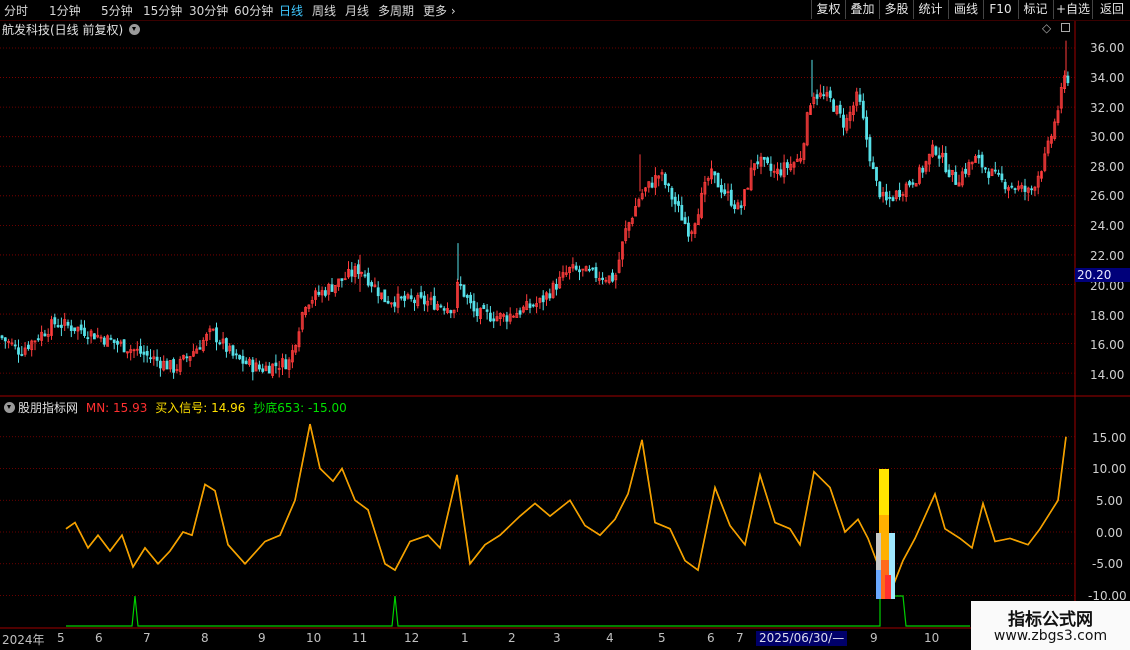 The height and width of the screenshot is (650, 1130). Describe the element at coordinates (48, 408) in the screenshot. I see `indicator-name: 股朋指标网` at that location.